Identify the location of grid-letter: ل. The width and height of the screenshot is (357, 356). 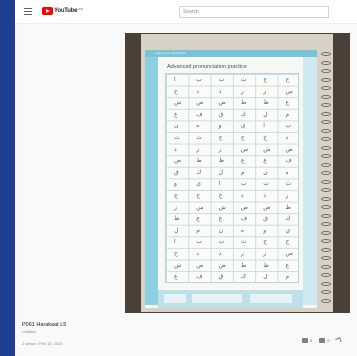
(176, 230).